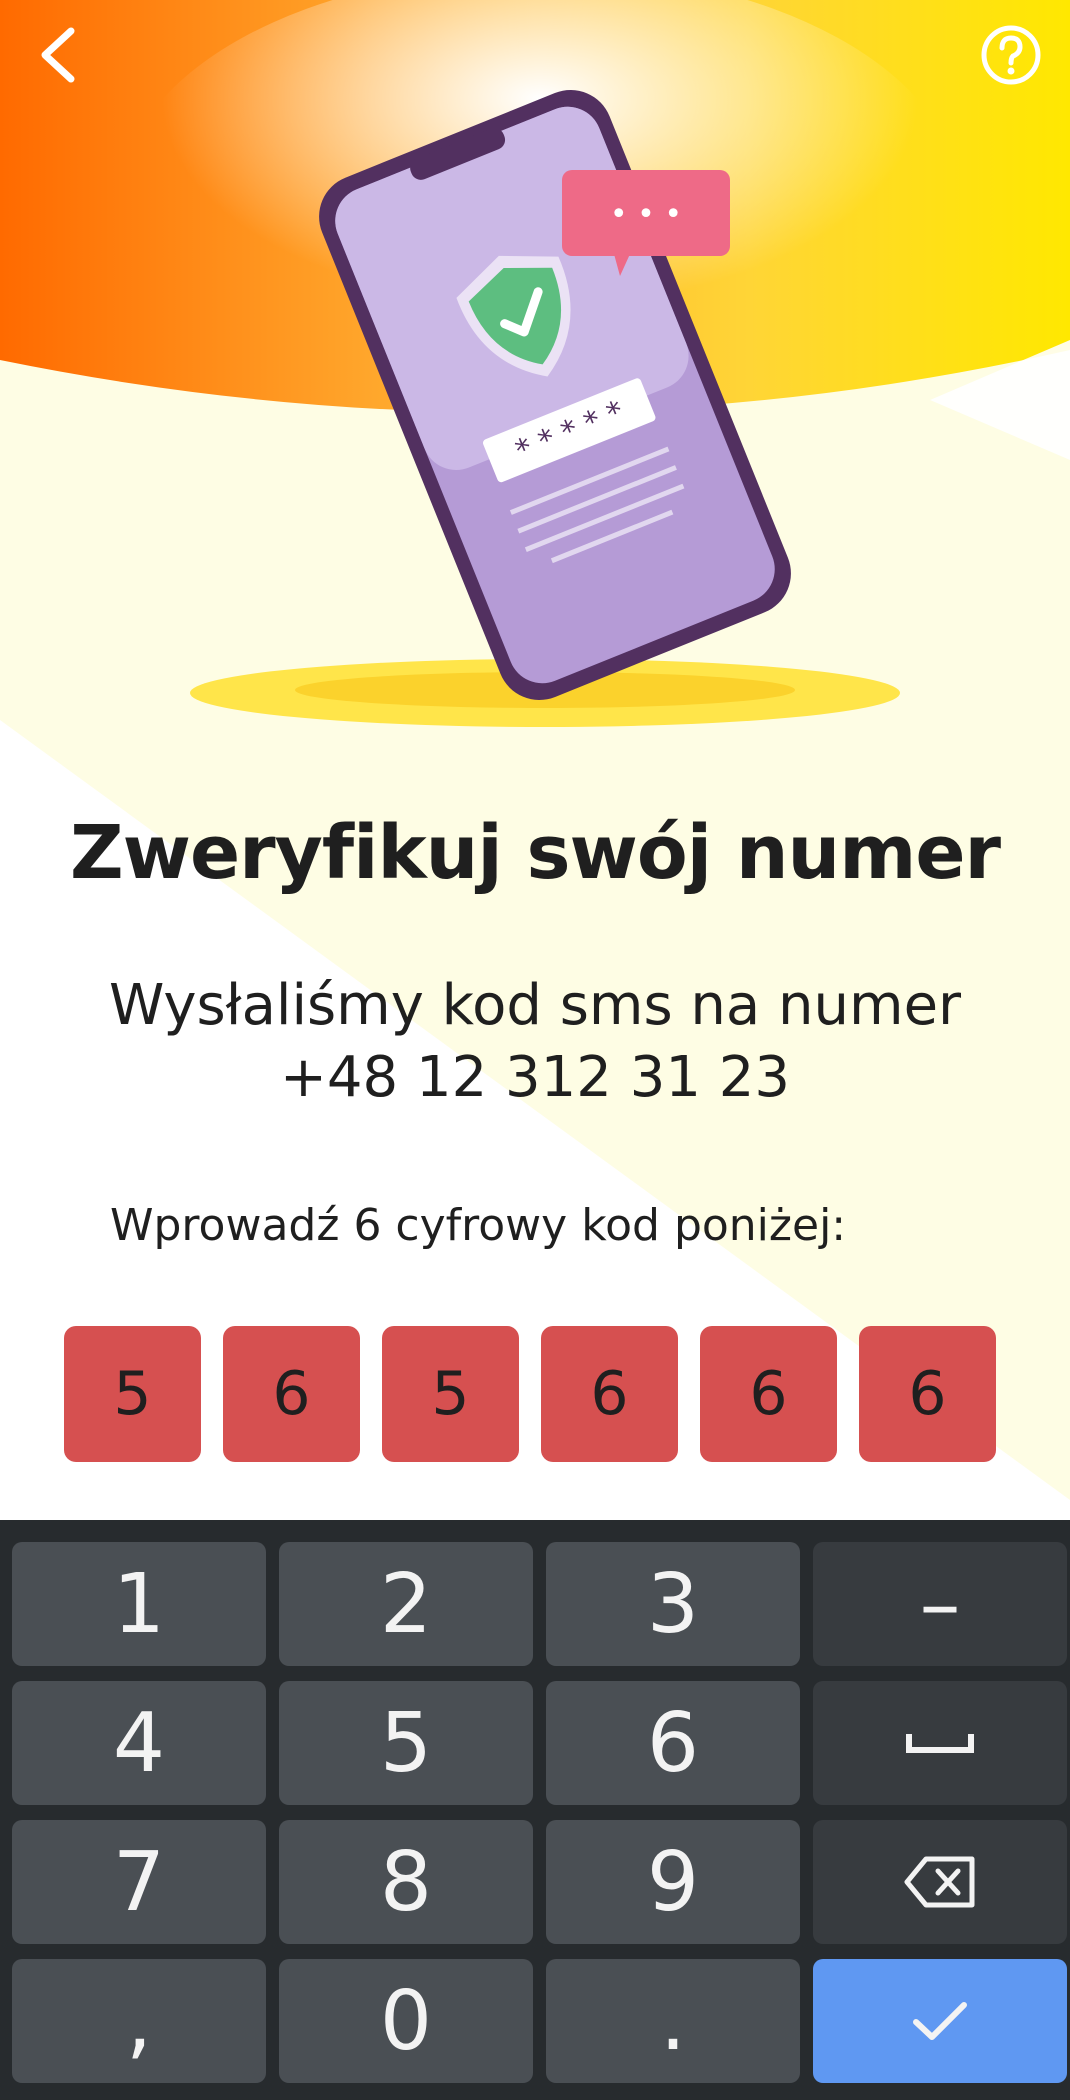 The width and height of the screenshot is (1070, 2100). Describe the element at coordinates (139, 1882) in the screenshot. I see `key-7: 7` at that location.